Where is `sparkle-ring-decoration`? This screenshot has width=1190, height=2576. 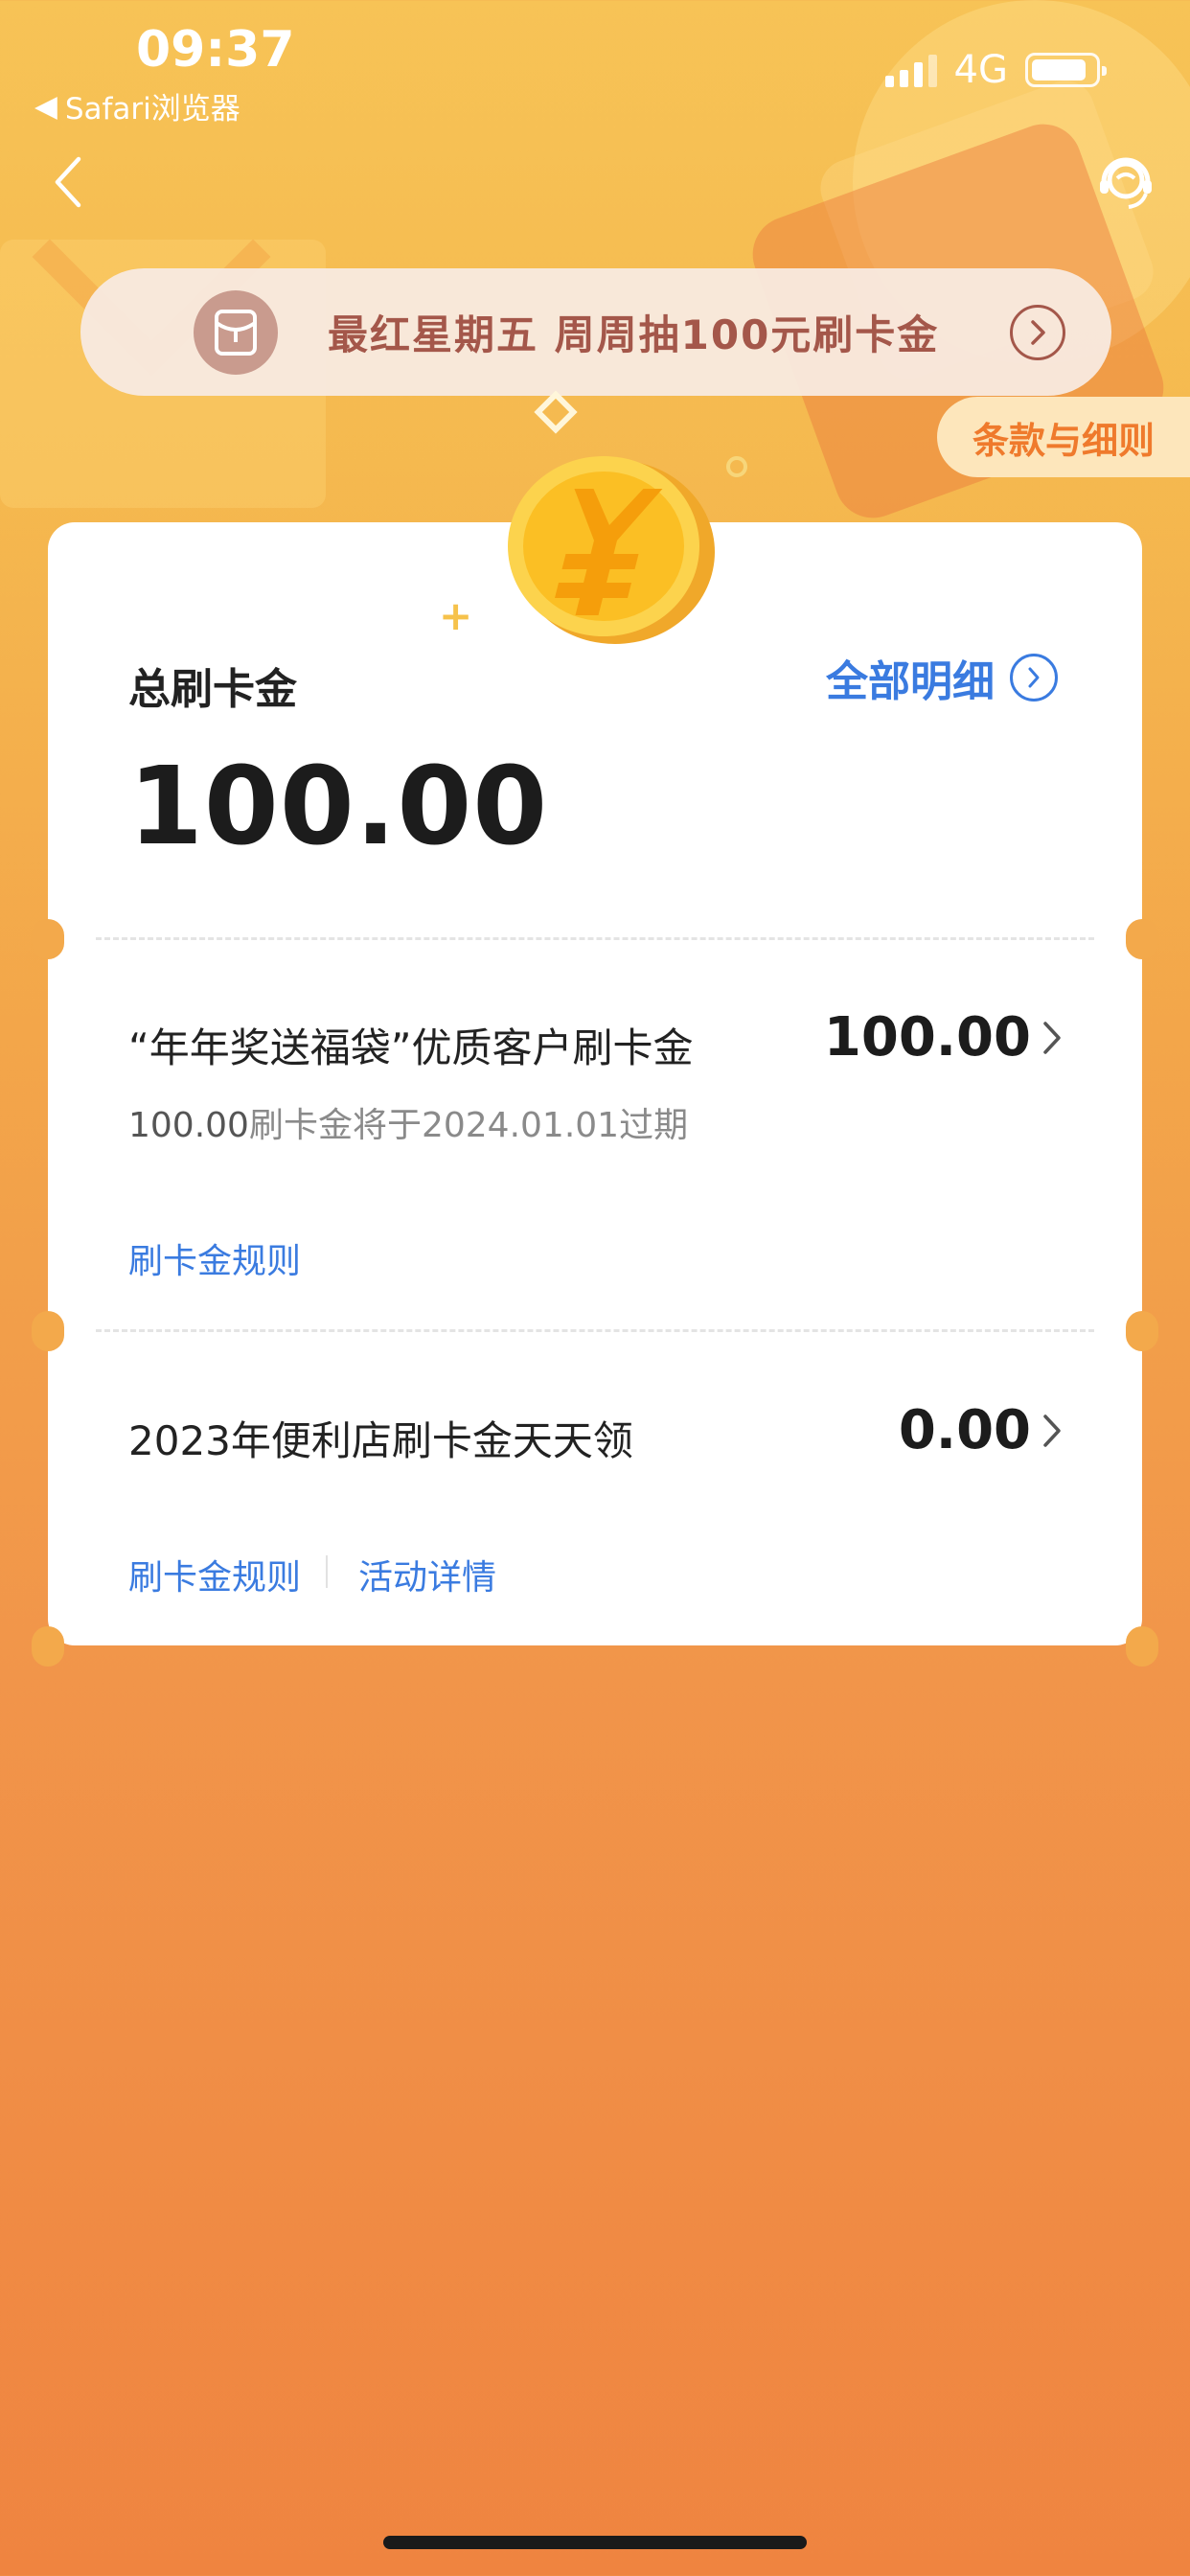
sparkle-ring-decoration is located at coordinates (736, 467).